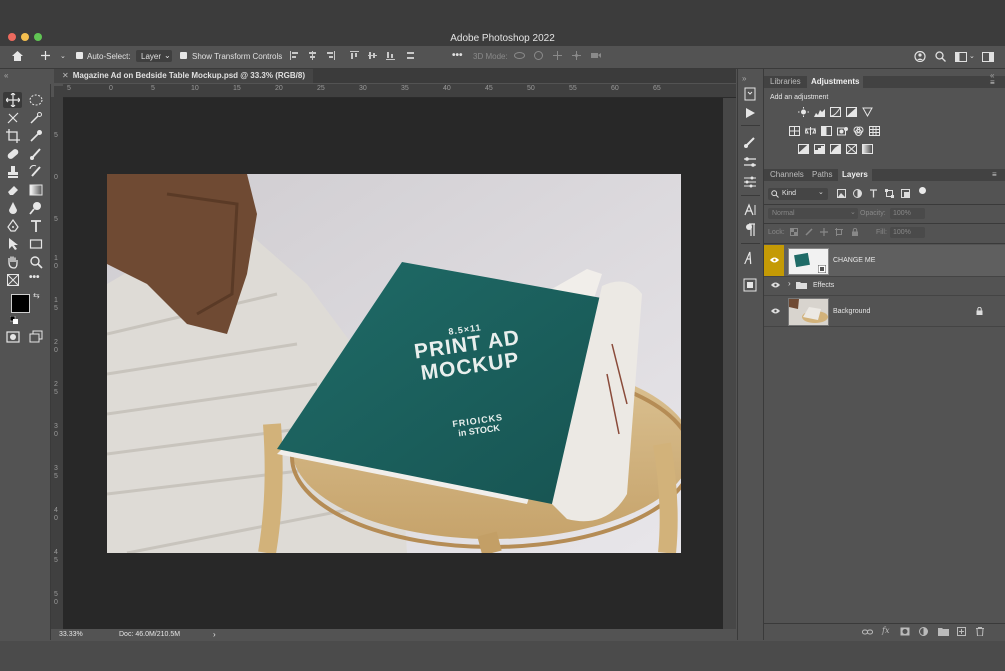 Image resolution: width=1005 pixels, height=671 pixels. Describe the element at coordinates (980, 631) in the screenshot. I see `delete-layer-icon` at that location.